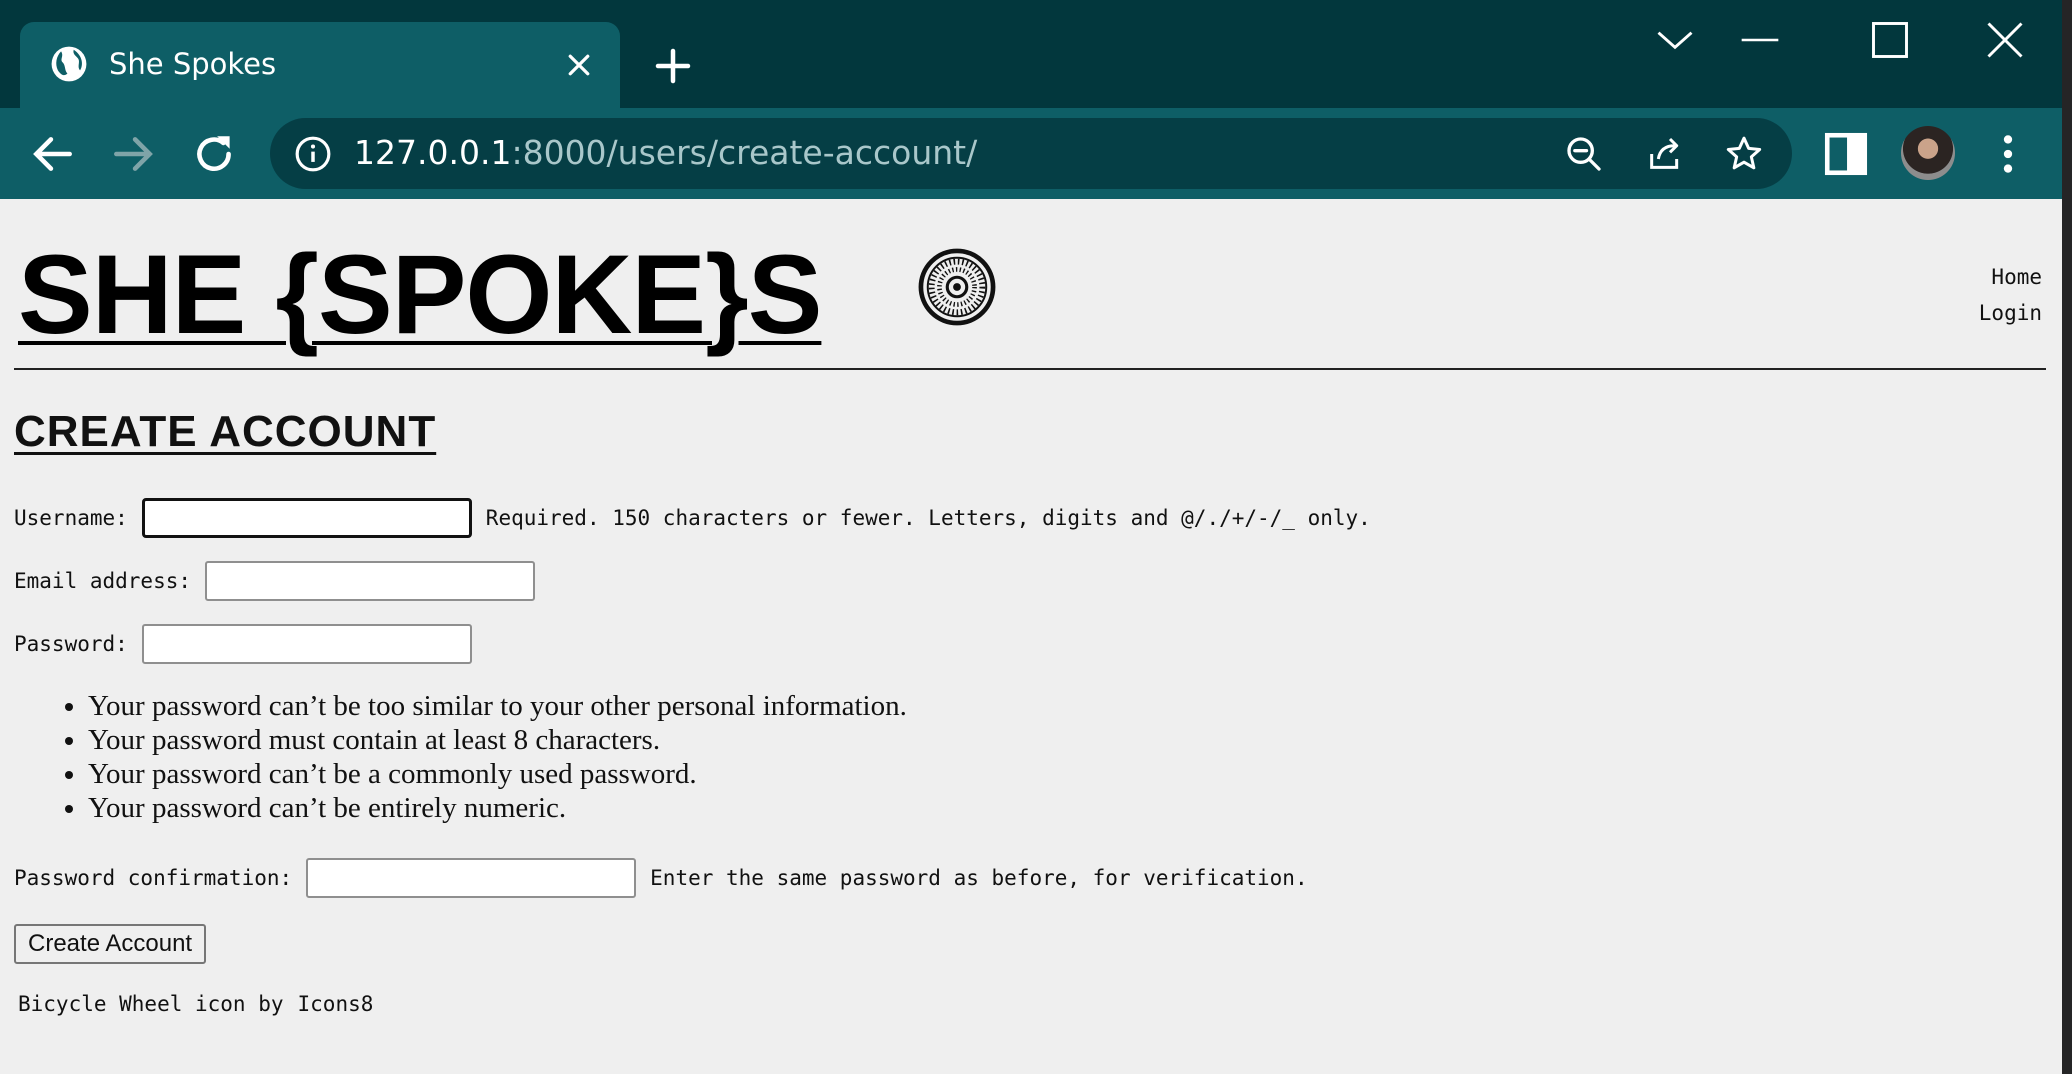 The width and height of the screenshot is (2072, 1074). I want to click on username-label: Username:, so click(71, 518).